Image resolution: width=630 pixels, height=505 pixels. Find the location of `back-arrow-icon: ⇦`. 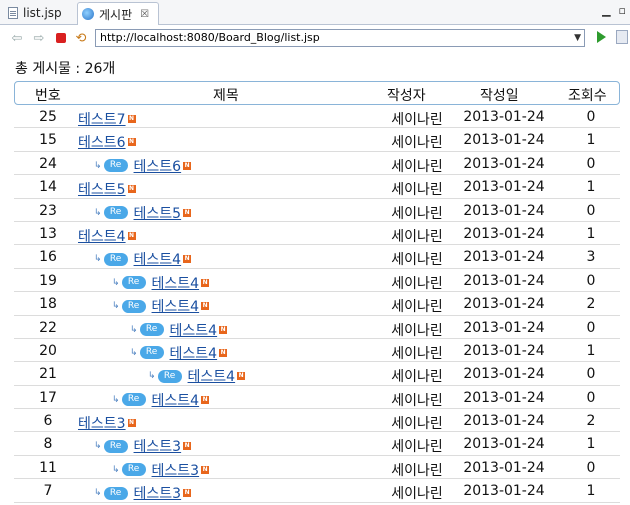

back-arrow-icon: ⇦ is located at coordinates (17, 38).